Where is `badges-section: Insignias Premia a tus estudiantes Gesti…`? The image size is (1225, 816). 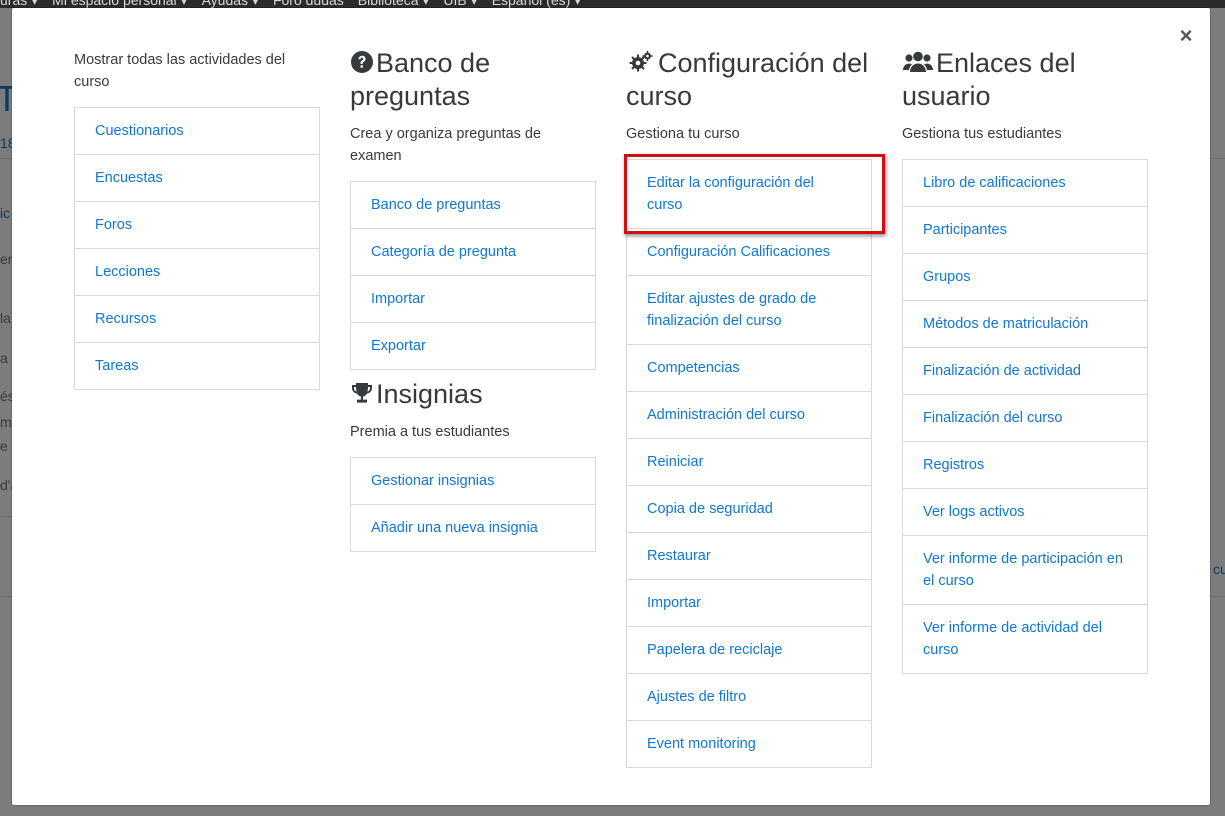 badges-section: Insignias Premia a tus estudiantes Gesti… is located at coordinates (473, 465).